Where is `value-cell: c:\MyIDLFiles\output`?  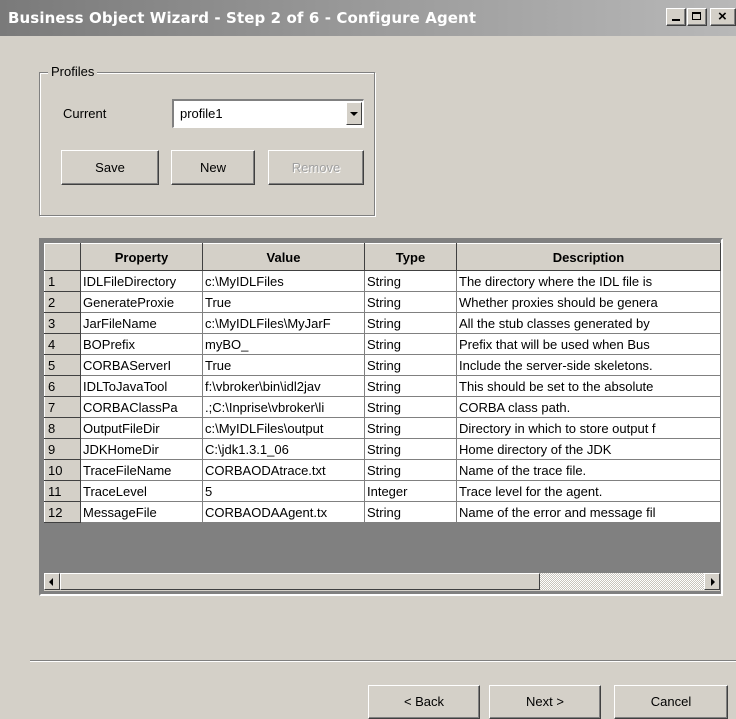 value-cell: c:\MyIDLFiles\output is located at coordinates (283, 428).